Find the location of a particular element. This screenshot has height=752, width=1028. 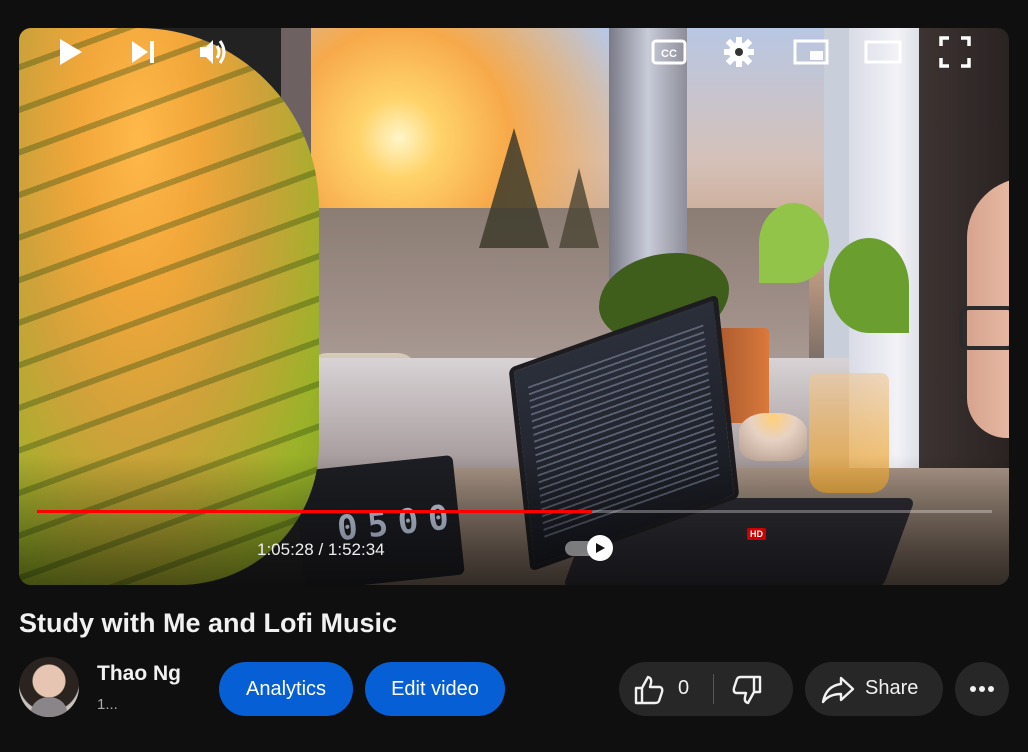

captions-button: CC is located at coordinates (669, 52).